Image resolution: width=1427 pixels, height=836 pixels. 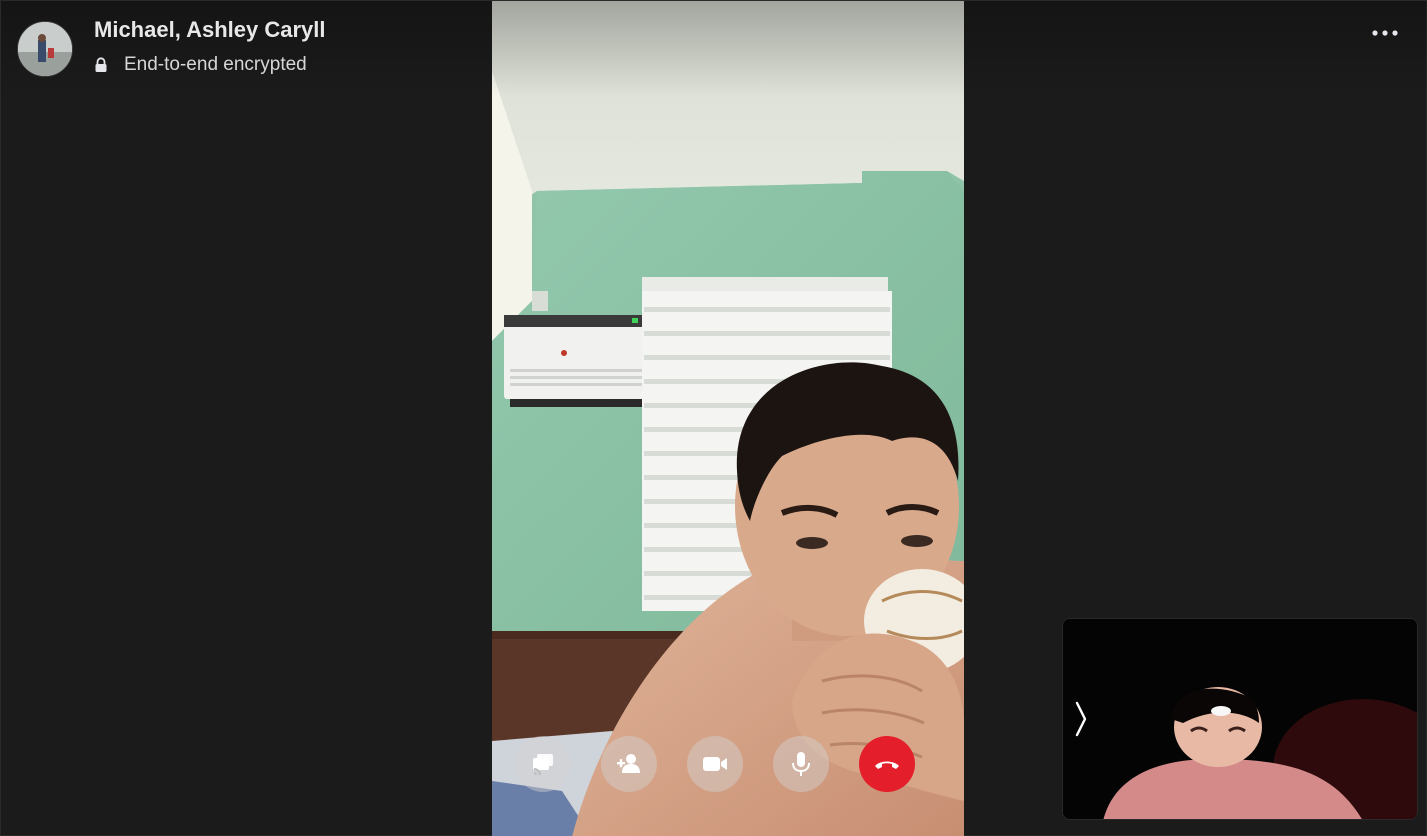 I want to click on add-person-icon, so click(x=628, y=763).